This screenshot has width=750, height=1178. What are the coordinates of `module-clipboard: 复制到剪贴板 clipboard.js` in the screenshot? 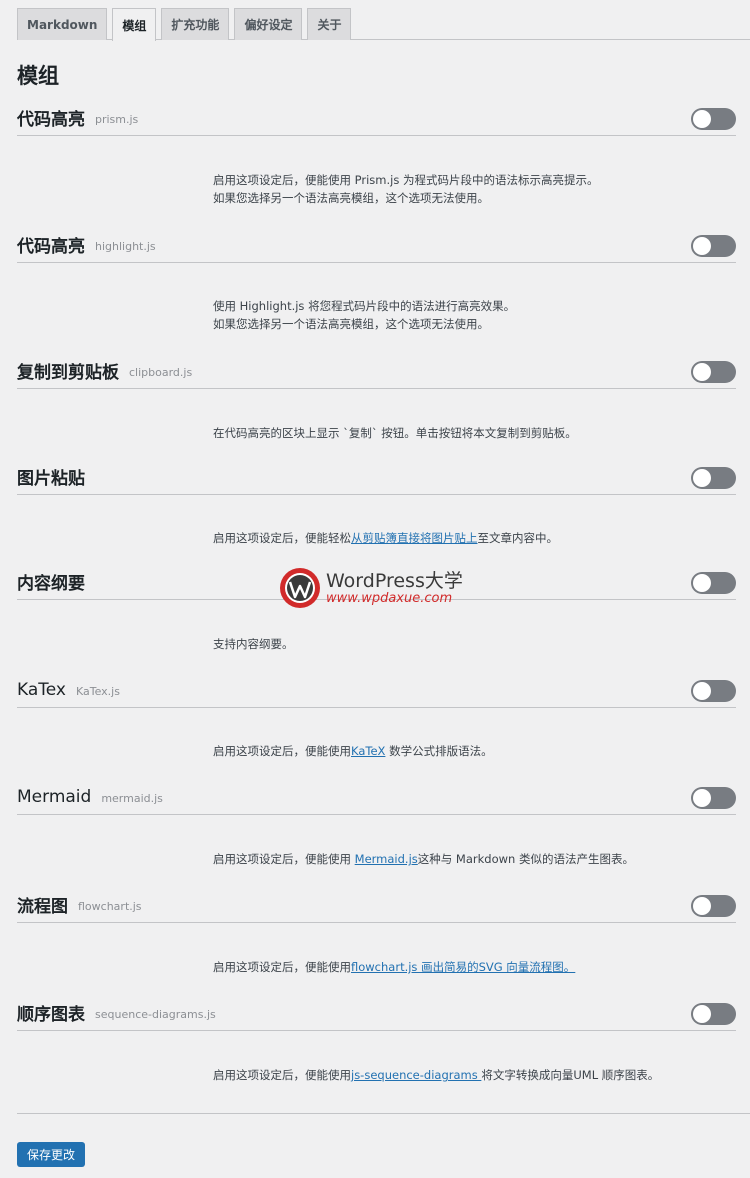 It's located at (376, 371).